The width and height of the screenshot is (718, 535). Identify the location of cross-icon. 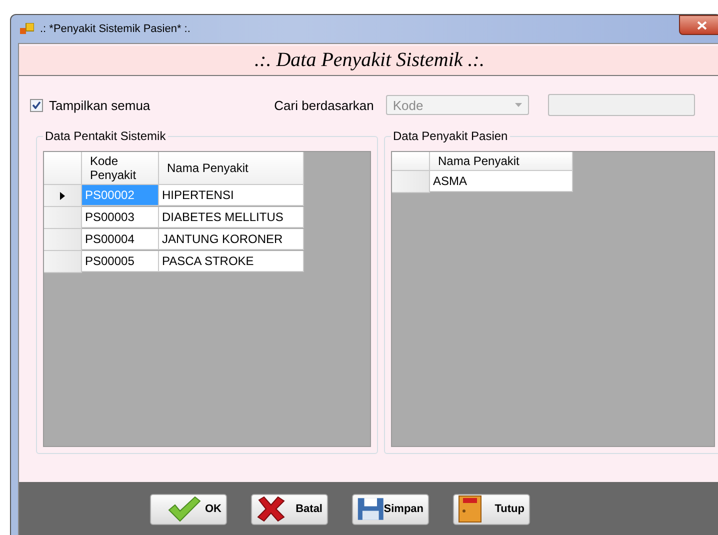
(271, 509).